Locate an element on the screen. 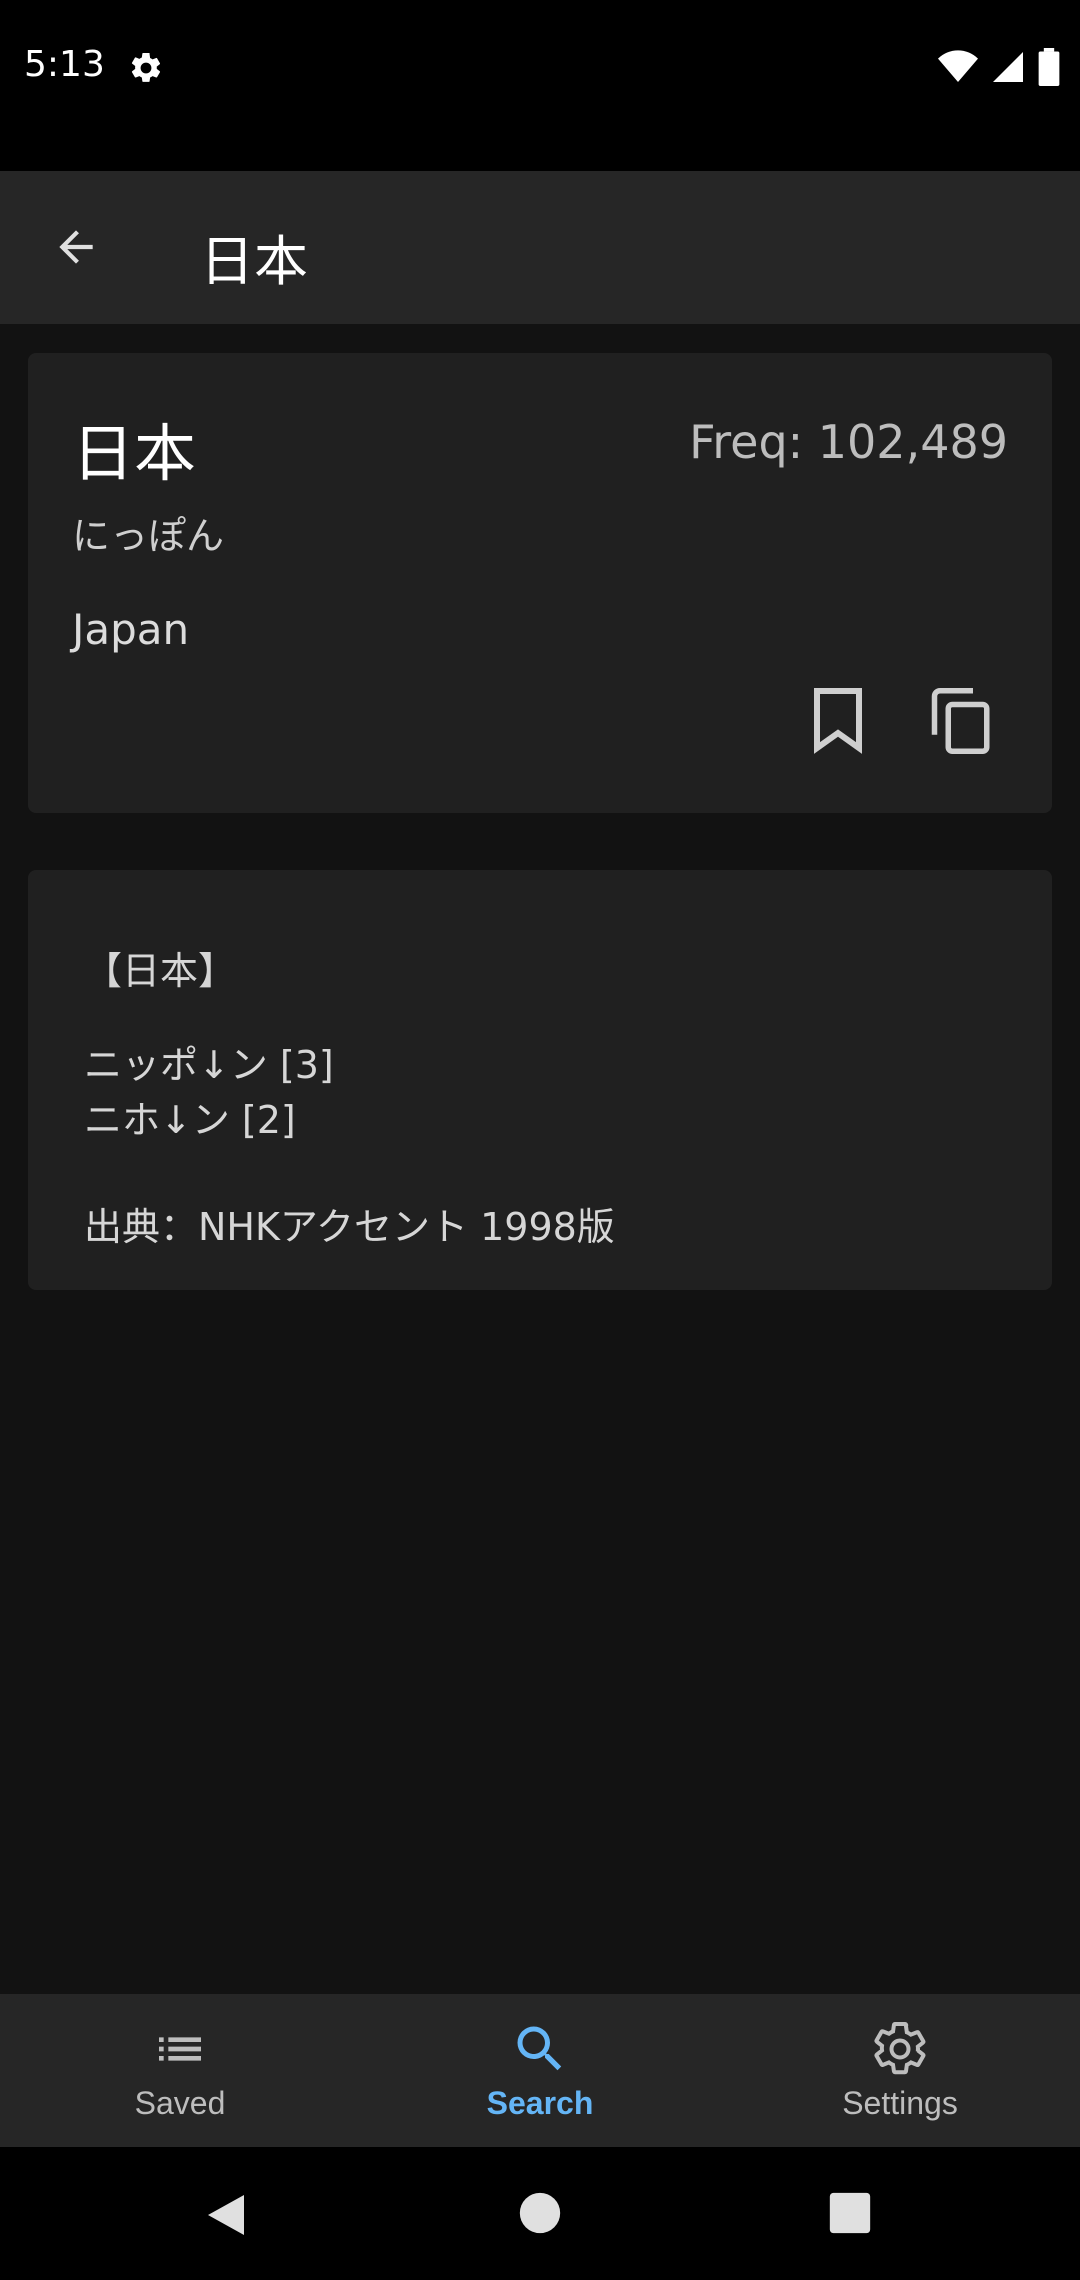 The height and width of the screenshot is (2280, 1080). arrow-left-icon is located at coordinates (76, 247).